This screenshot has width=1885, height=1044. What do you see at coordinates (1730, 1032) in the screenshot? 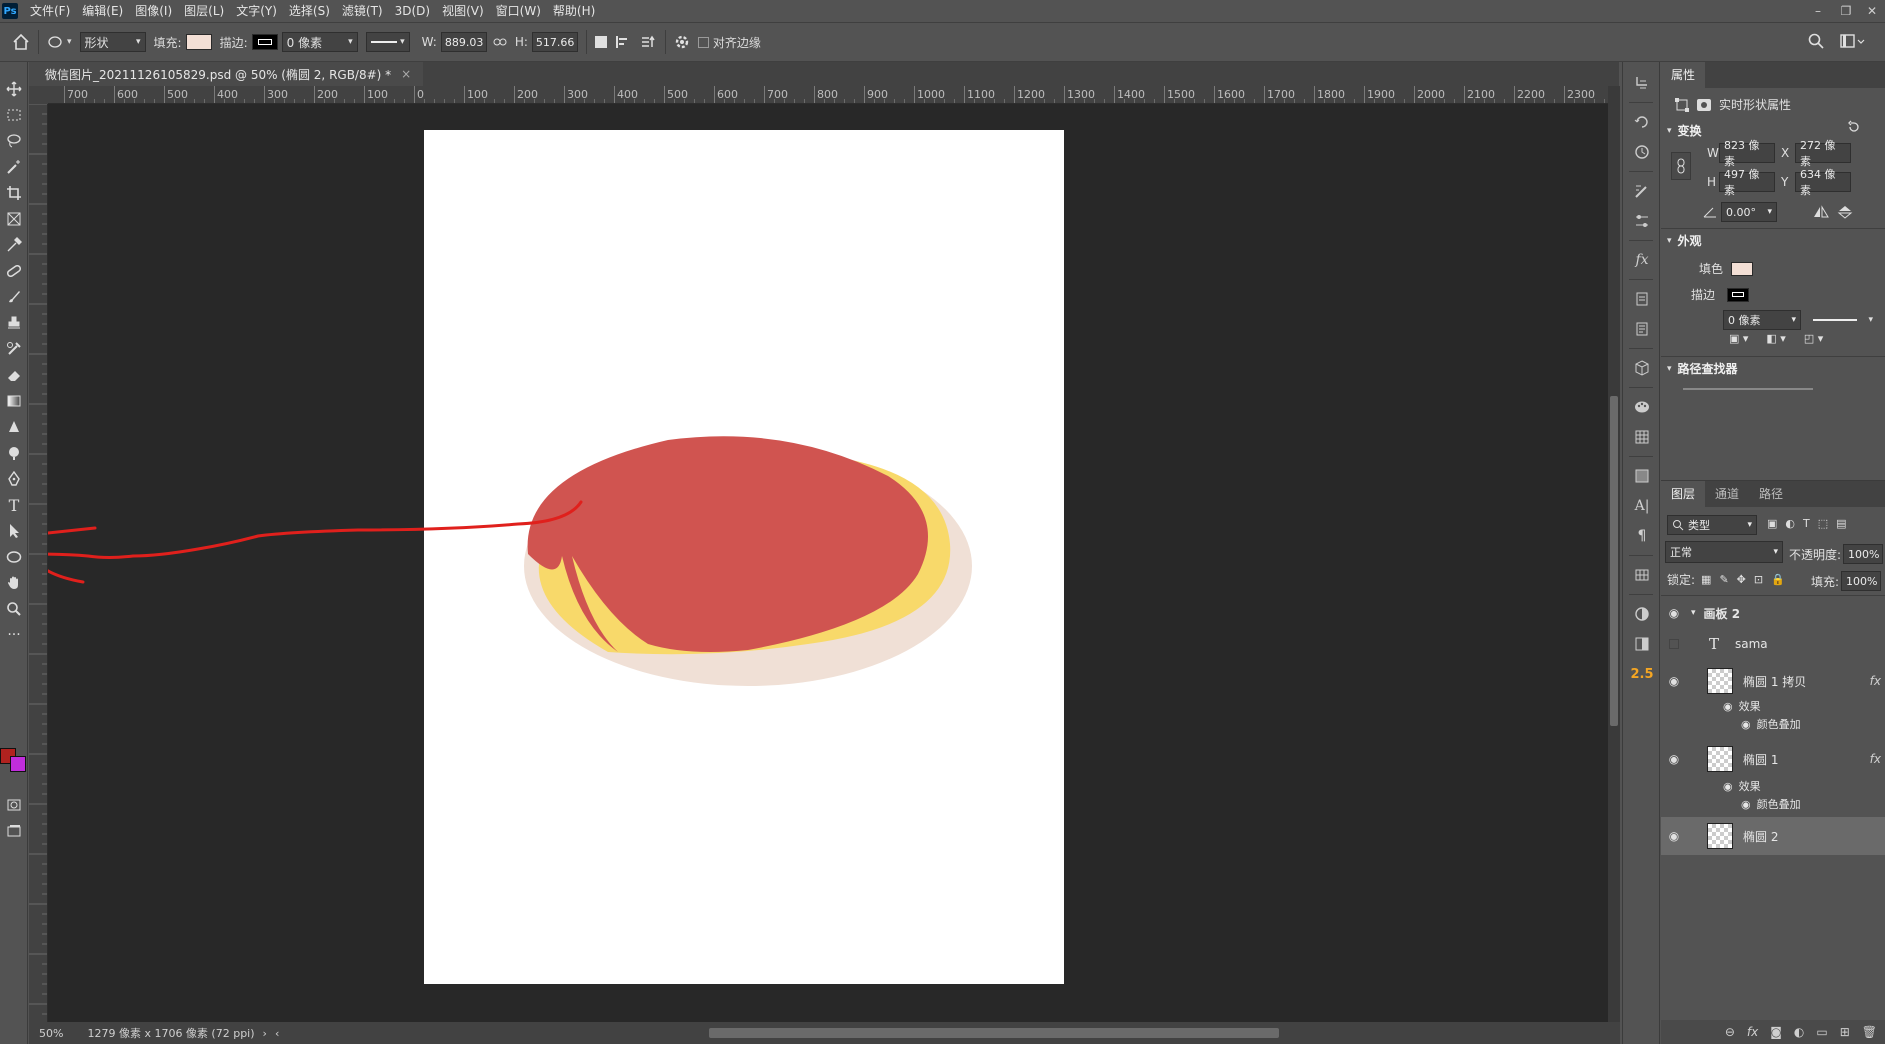
I see `link-layers-icon: ⊖` at bounding box center [1730, 1032].